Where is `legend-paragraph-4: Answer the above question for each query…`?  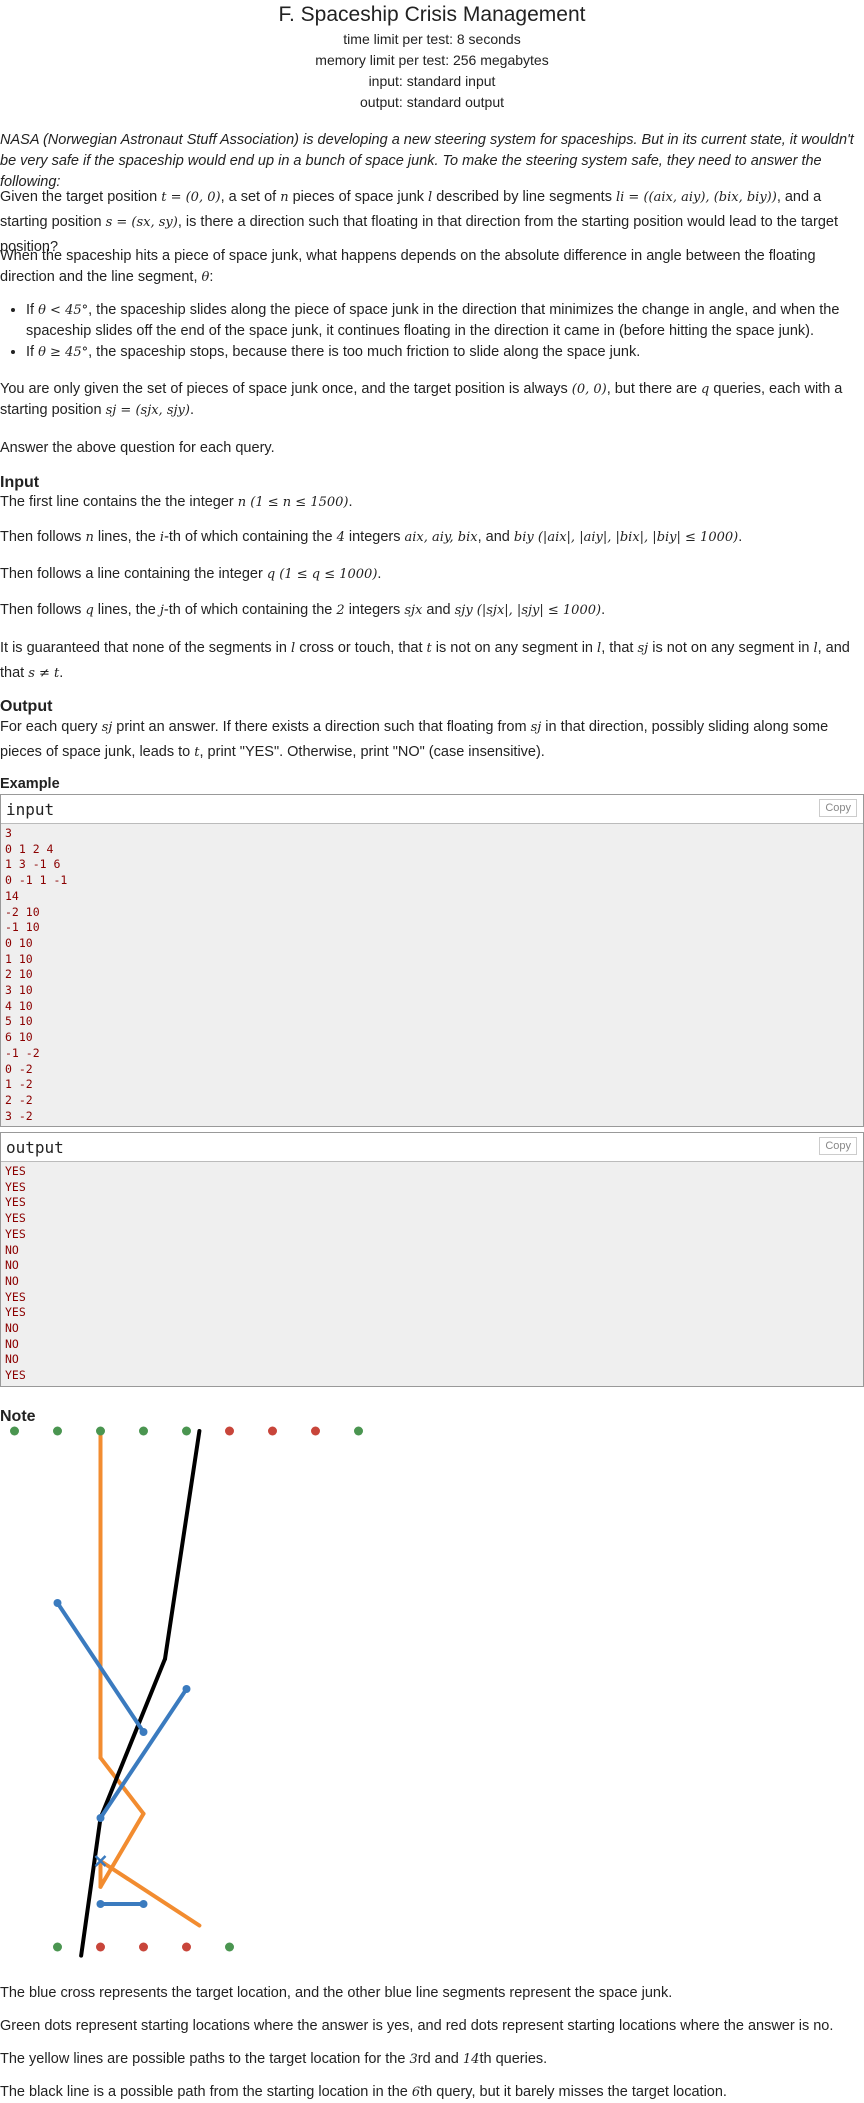
legend-paragraph-4: Answer the above question for each query… is located at coordinates (137, 448).